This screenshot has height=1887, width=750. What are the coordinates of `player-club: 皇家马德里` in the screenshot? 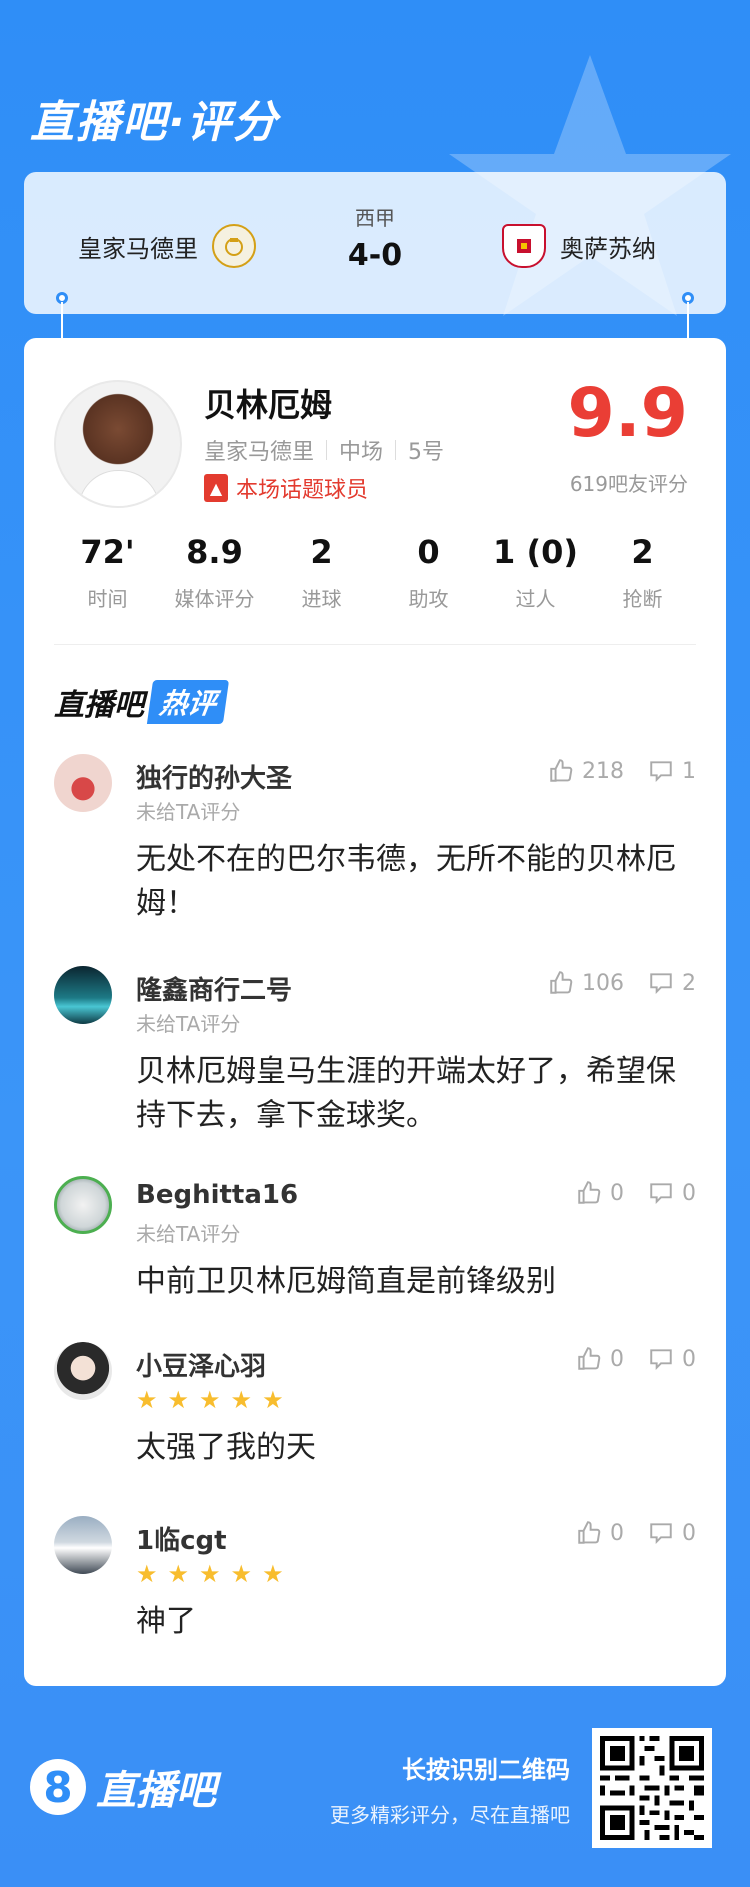 It's located at (259, 452).